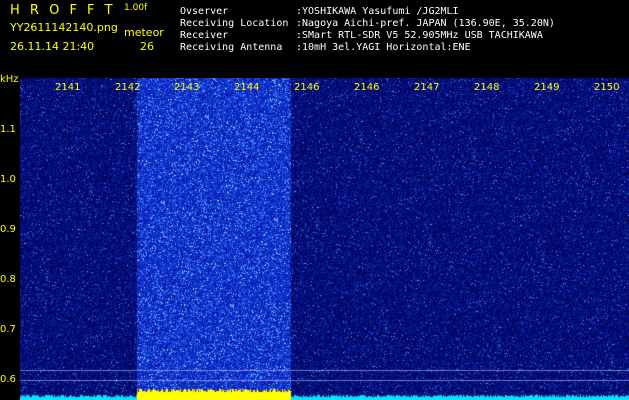 Image resolution: width=629 pixels, height=400 pixels. I want to click on file-name: YY2611142140.png, so click(64, 27).